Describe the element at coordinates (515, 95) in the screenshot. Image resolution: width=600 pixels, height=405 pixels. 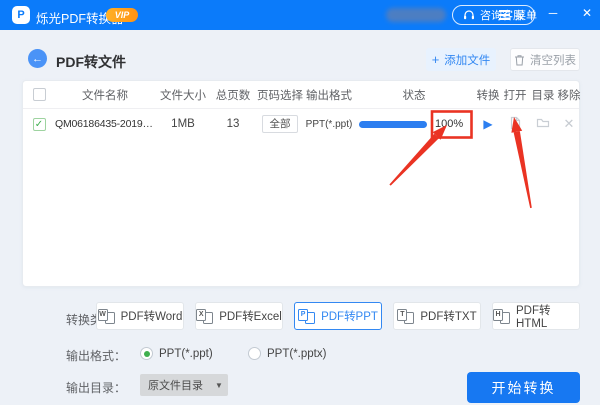
I see `header-open: 打开` at that location.